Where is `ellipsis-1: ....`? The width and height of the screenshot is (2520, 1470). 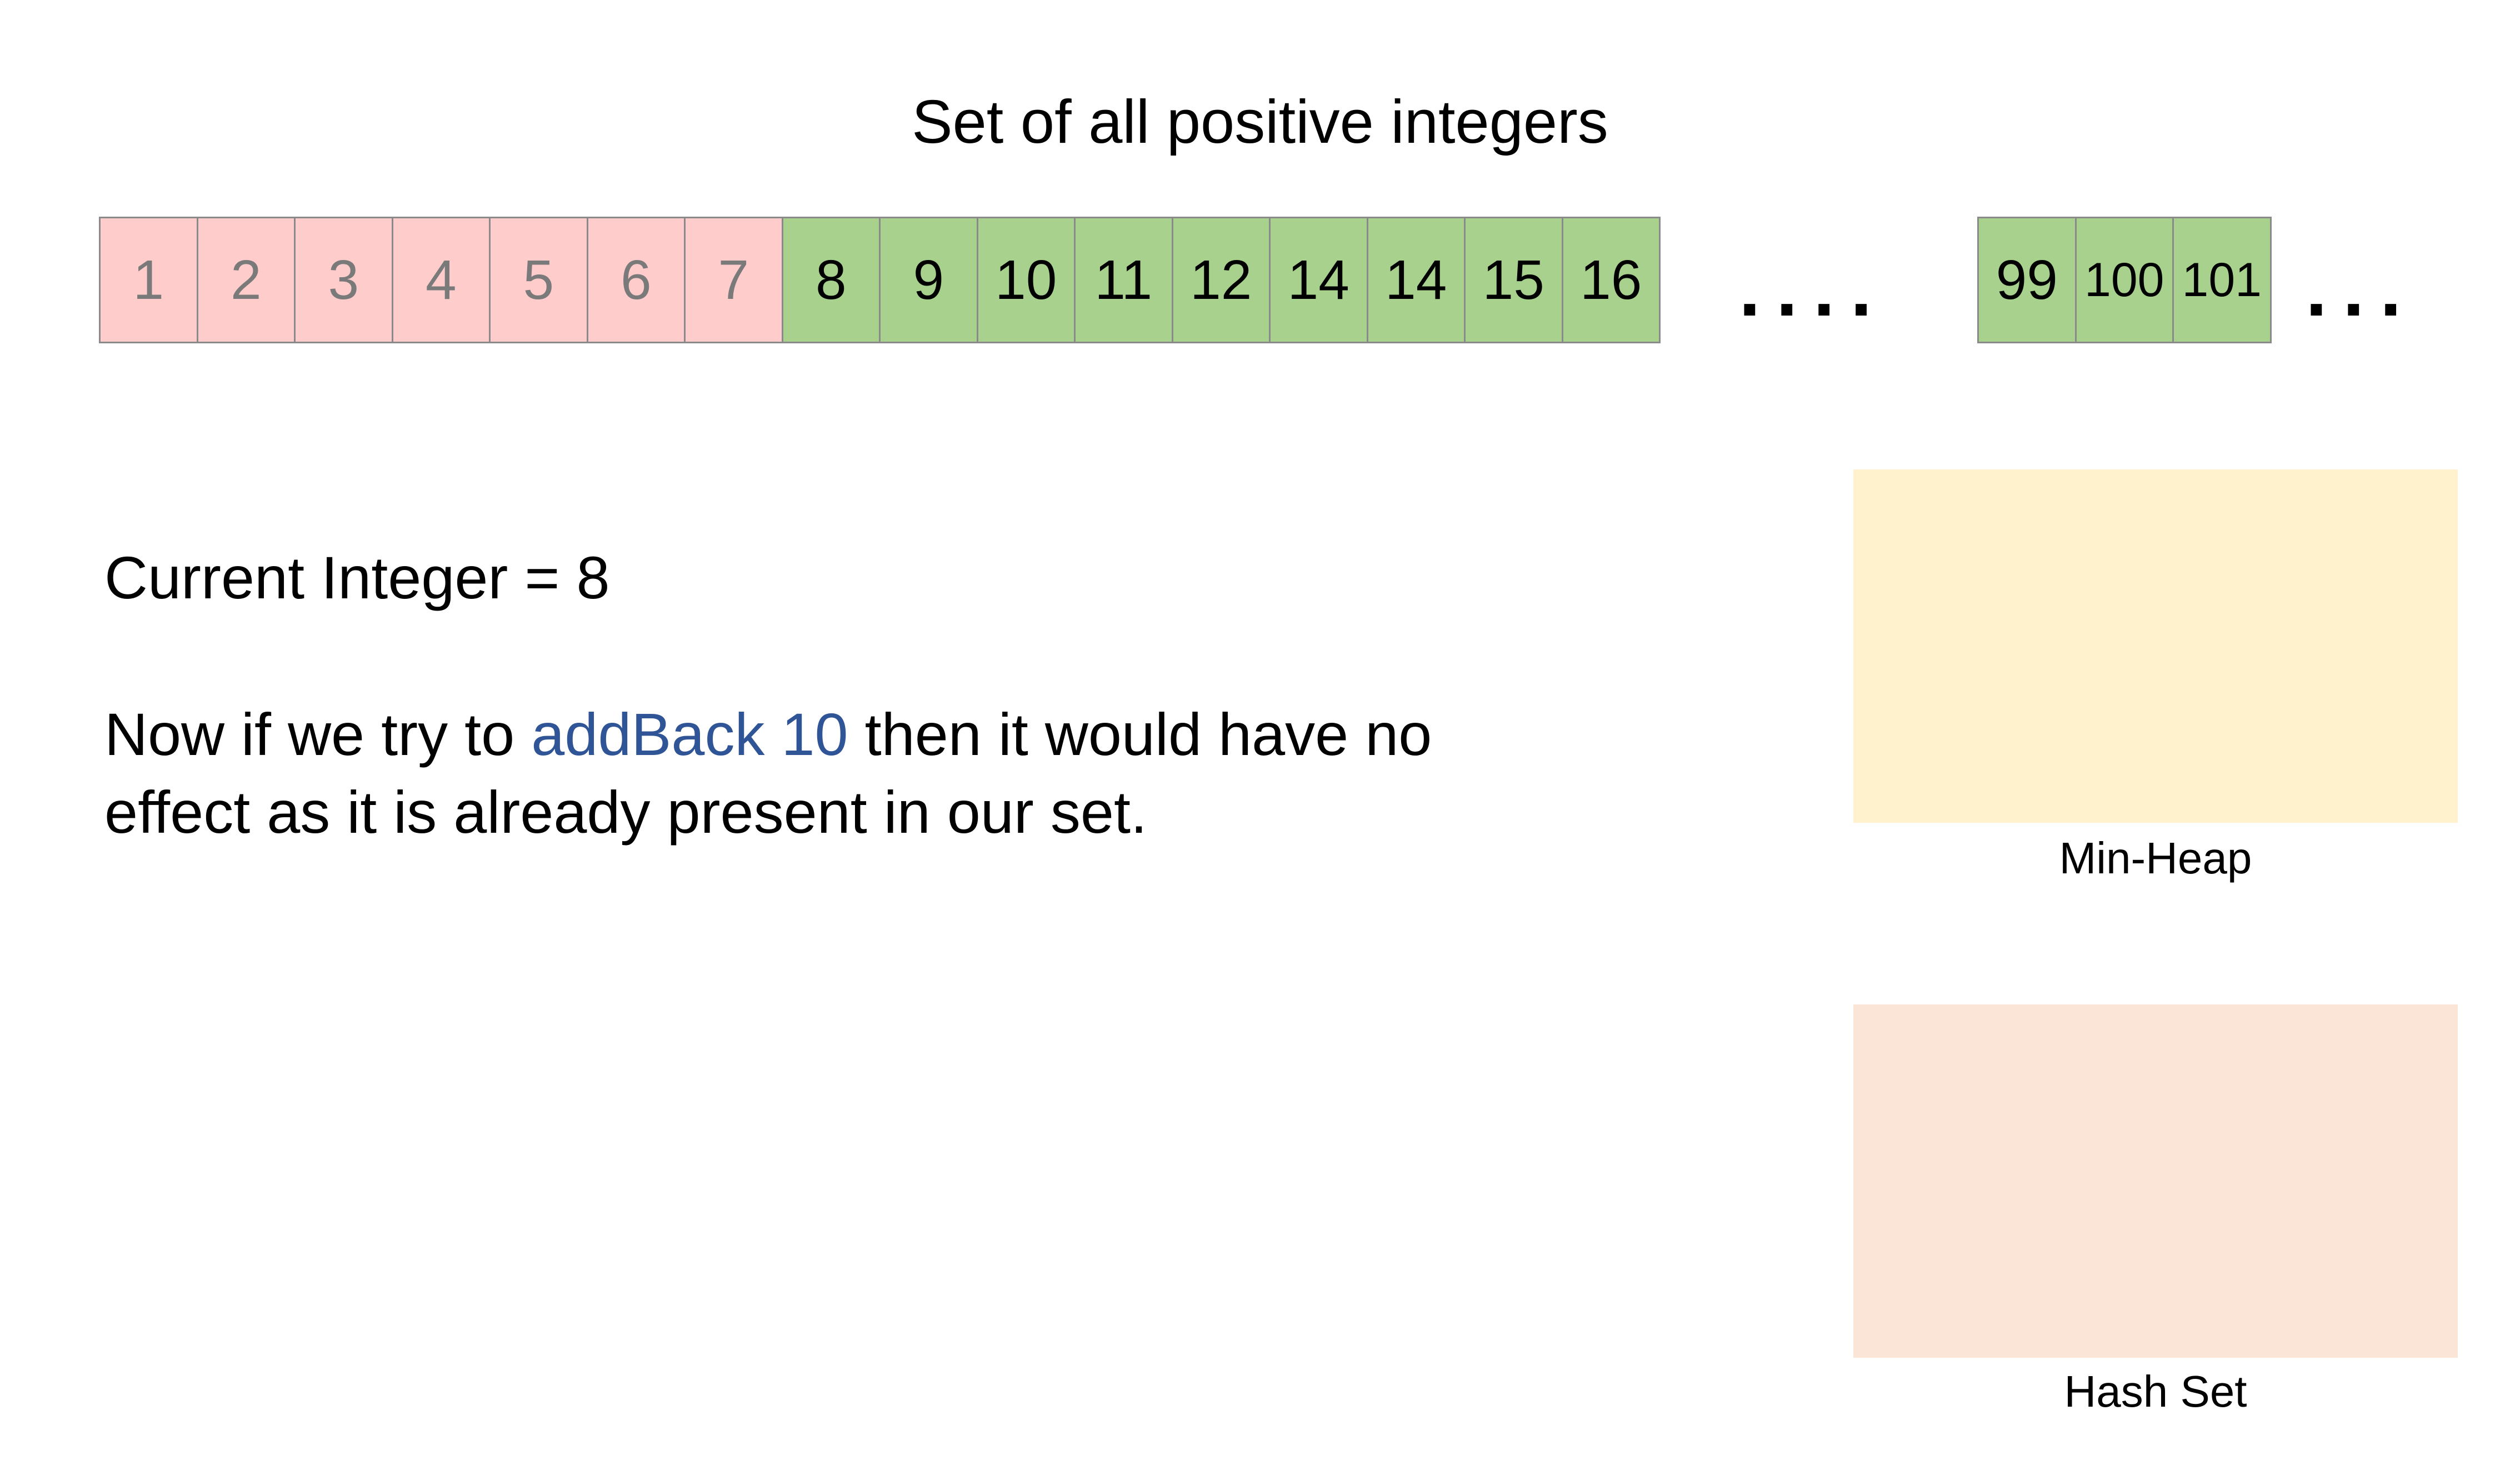
ellipsis-1: .... is located at coordinates (1814, 289).